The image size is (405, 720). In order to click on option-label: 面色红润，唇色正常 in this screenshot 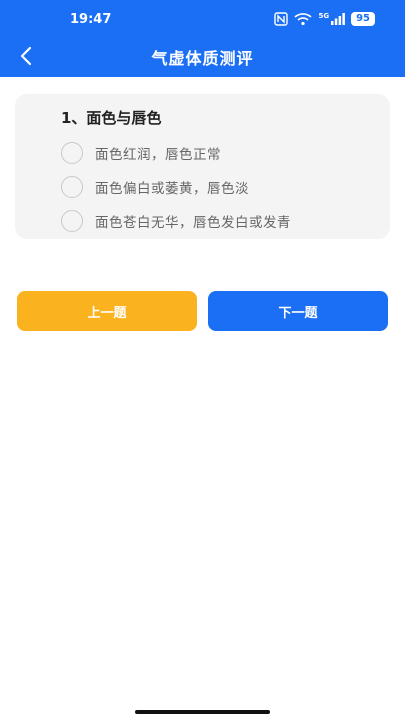, I will do `click(158, 155)`.